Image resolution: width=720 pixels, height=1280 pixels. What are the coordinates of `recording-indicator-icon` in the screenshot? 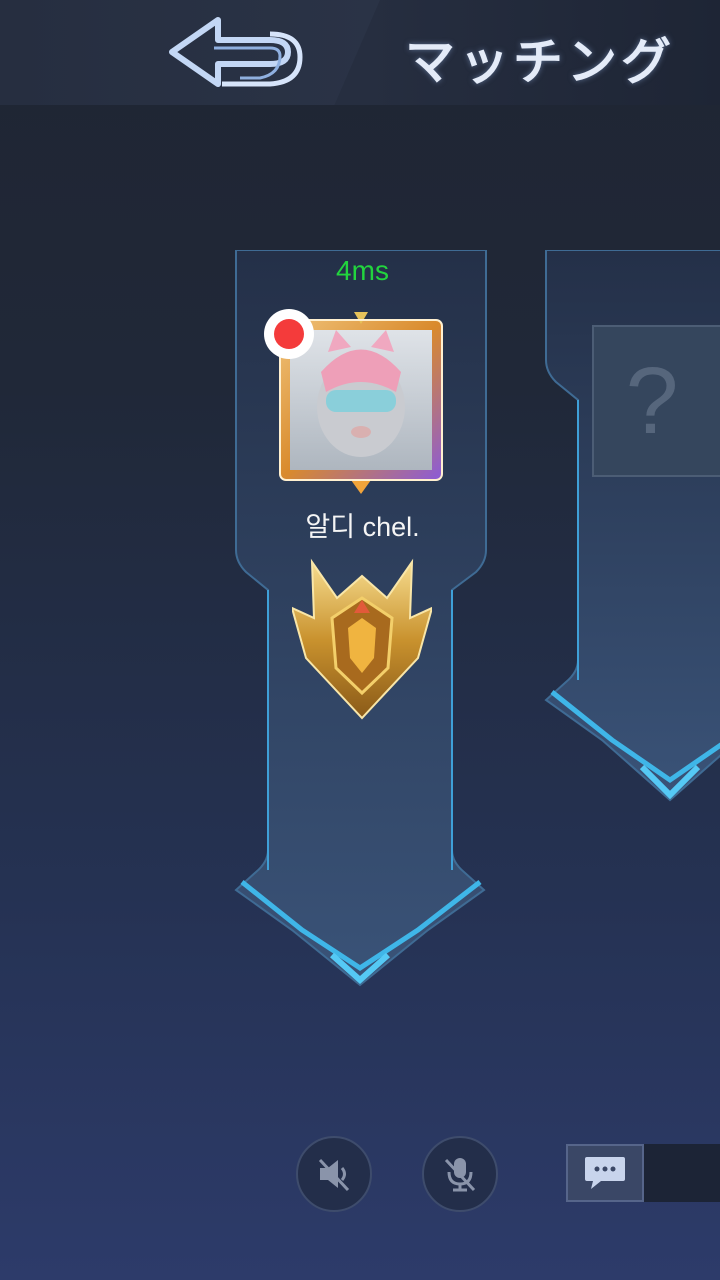 It's located at (289, 334).